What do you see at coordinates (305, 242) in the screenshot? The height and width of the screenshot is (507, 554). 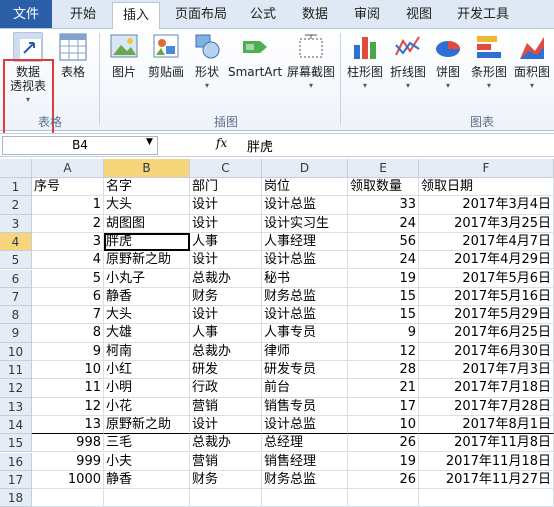 I see `table-cell: 人事经理` at bounding box center [305, 242].